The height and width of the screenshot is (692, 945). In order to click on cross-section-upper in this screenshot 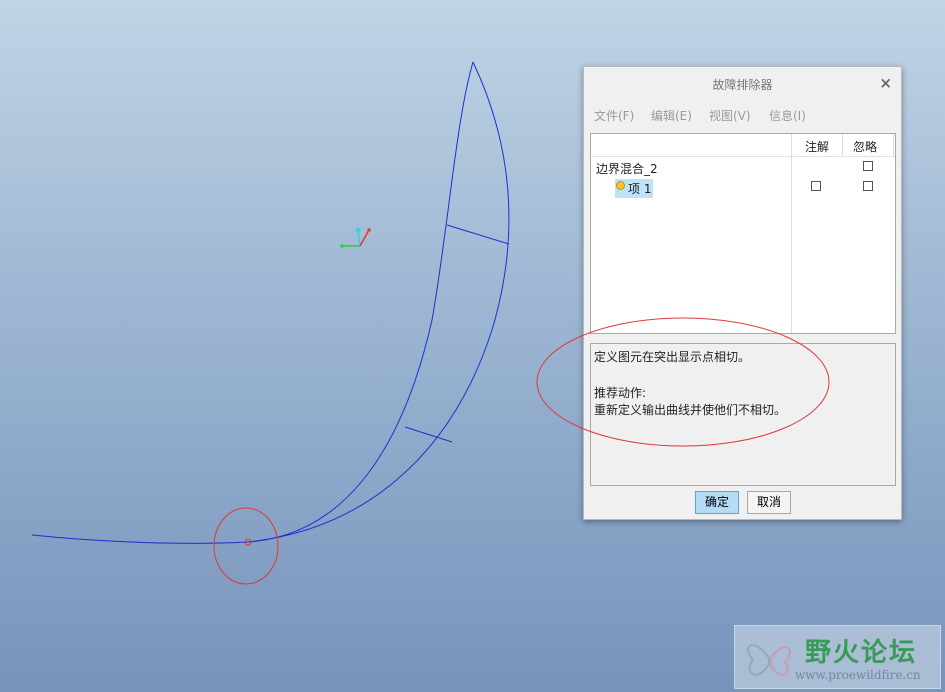, I will do `click(478, 234)`.